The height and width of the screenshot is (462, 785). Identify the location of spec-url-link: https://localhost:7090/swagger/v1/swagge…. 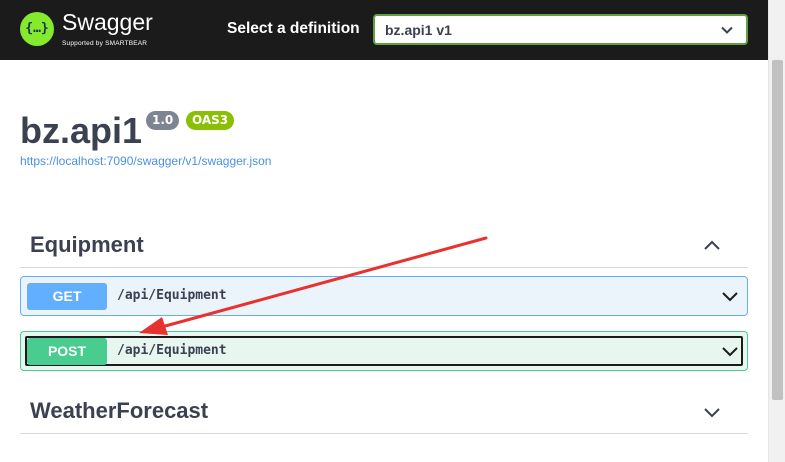
(145, 161).